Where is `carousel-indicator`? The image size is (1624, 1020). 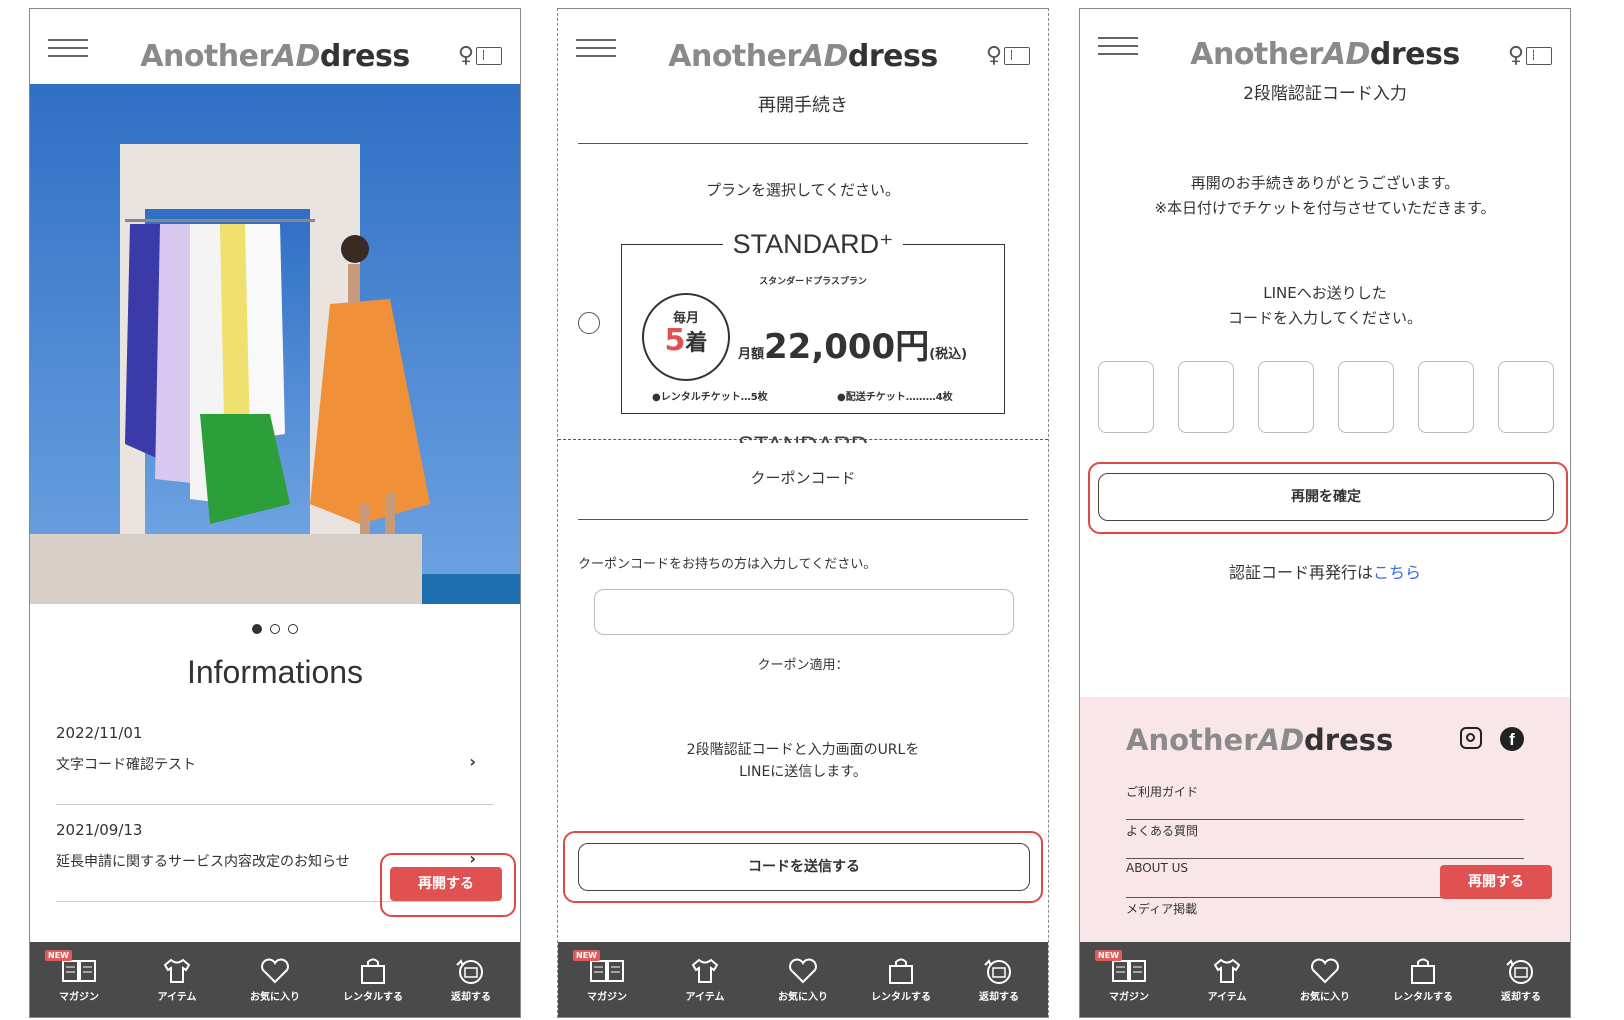 carousel-indicator is located at coordinates (275, 628).